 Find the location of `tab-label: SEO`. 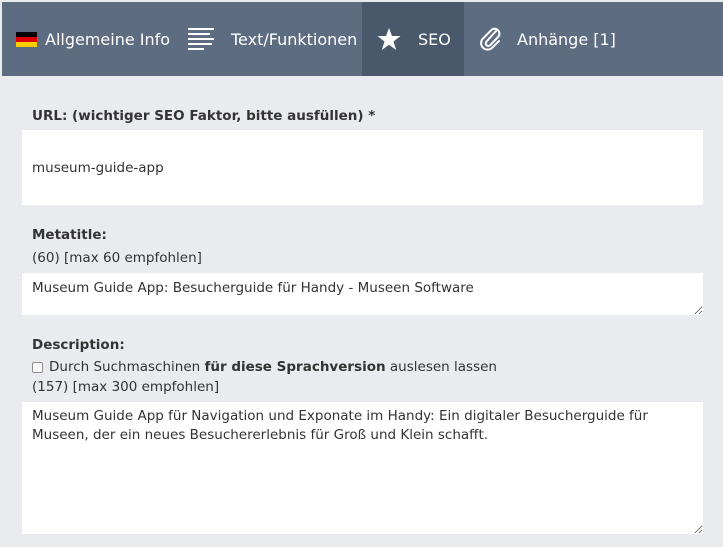

tab-label: SEO is located at coordinates (434, 39).